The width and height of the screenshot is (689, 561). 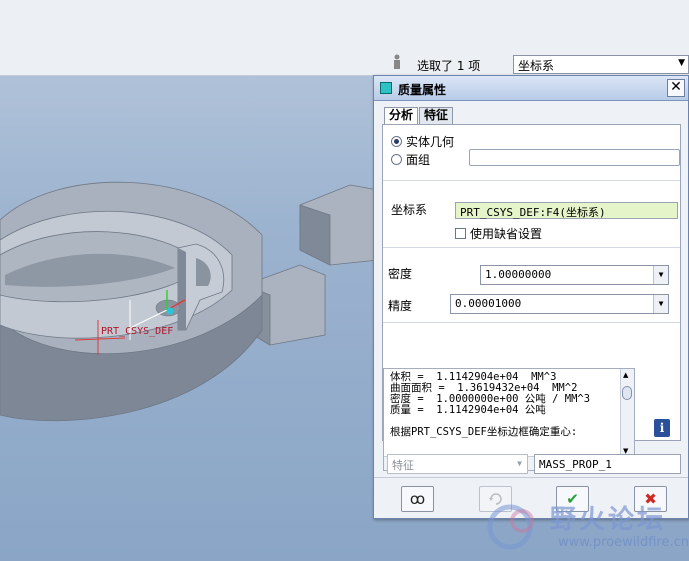 I want to click on density-value: 1.00000000, so click(x=518, y=274).